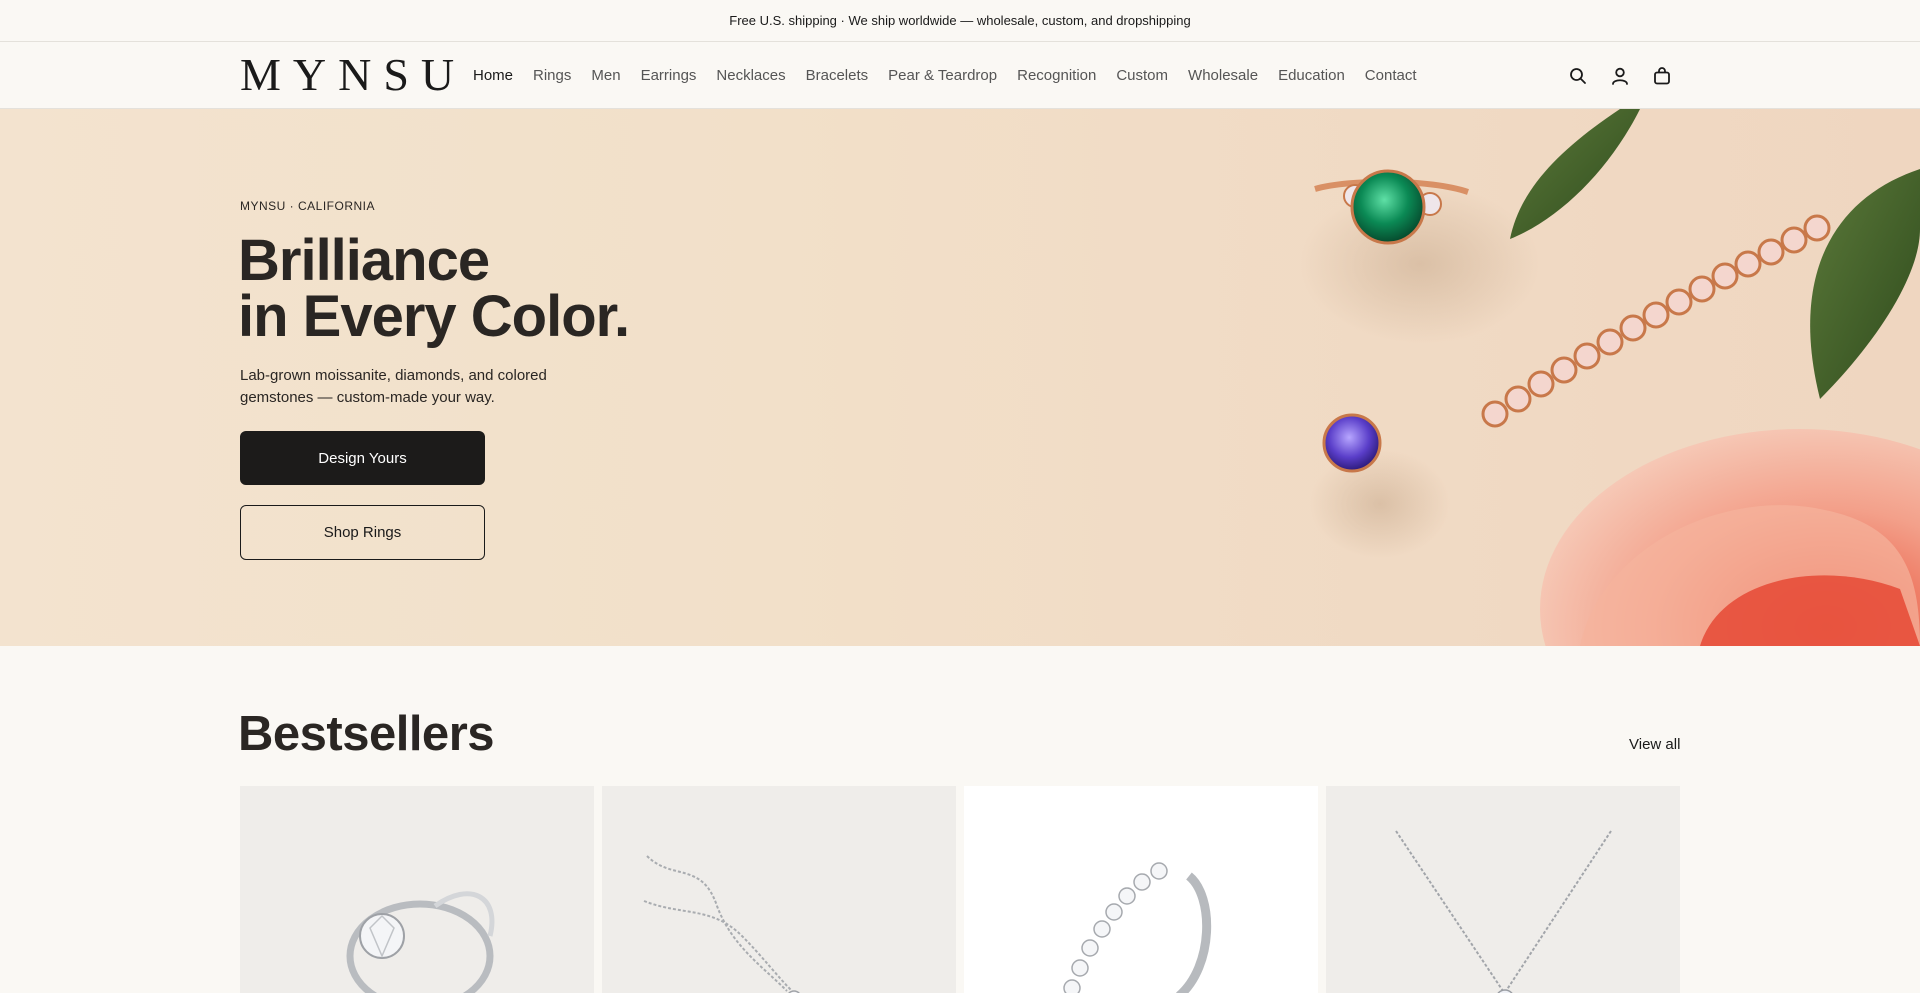 The width and height of the screenshot is (1920, 993). What do you see at coordinates (1223, 75) in the screenshot?
I see `nav-item-wholesale: Wholesale` at bounding box center [1223, 75].